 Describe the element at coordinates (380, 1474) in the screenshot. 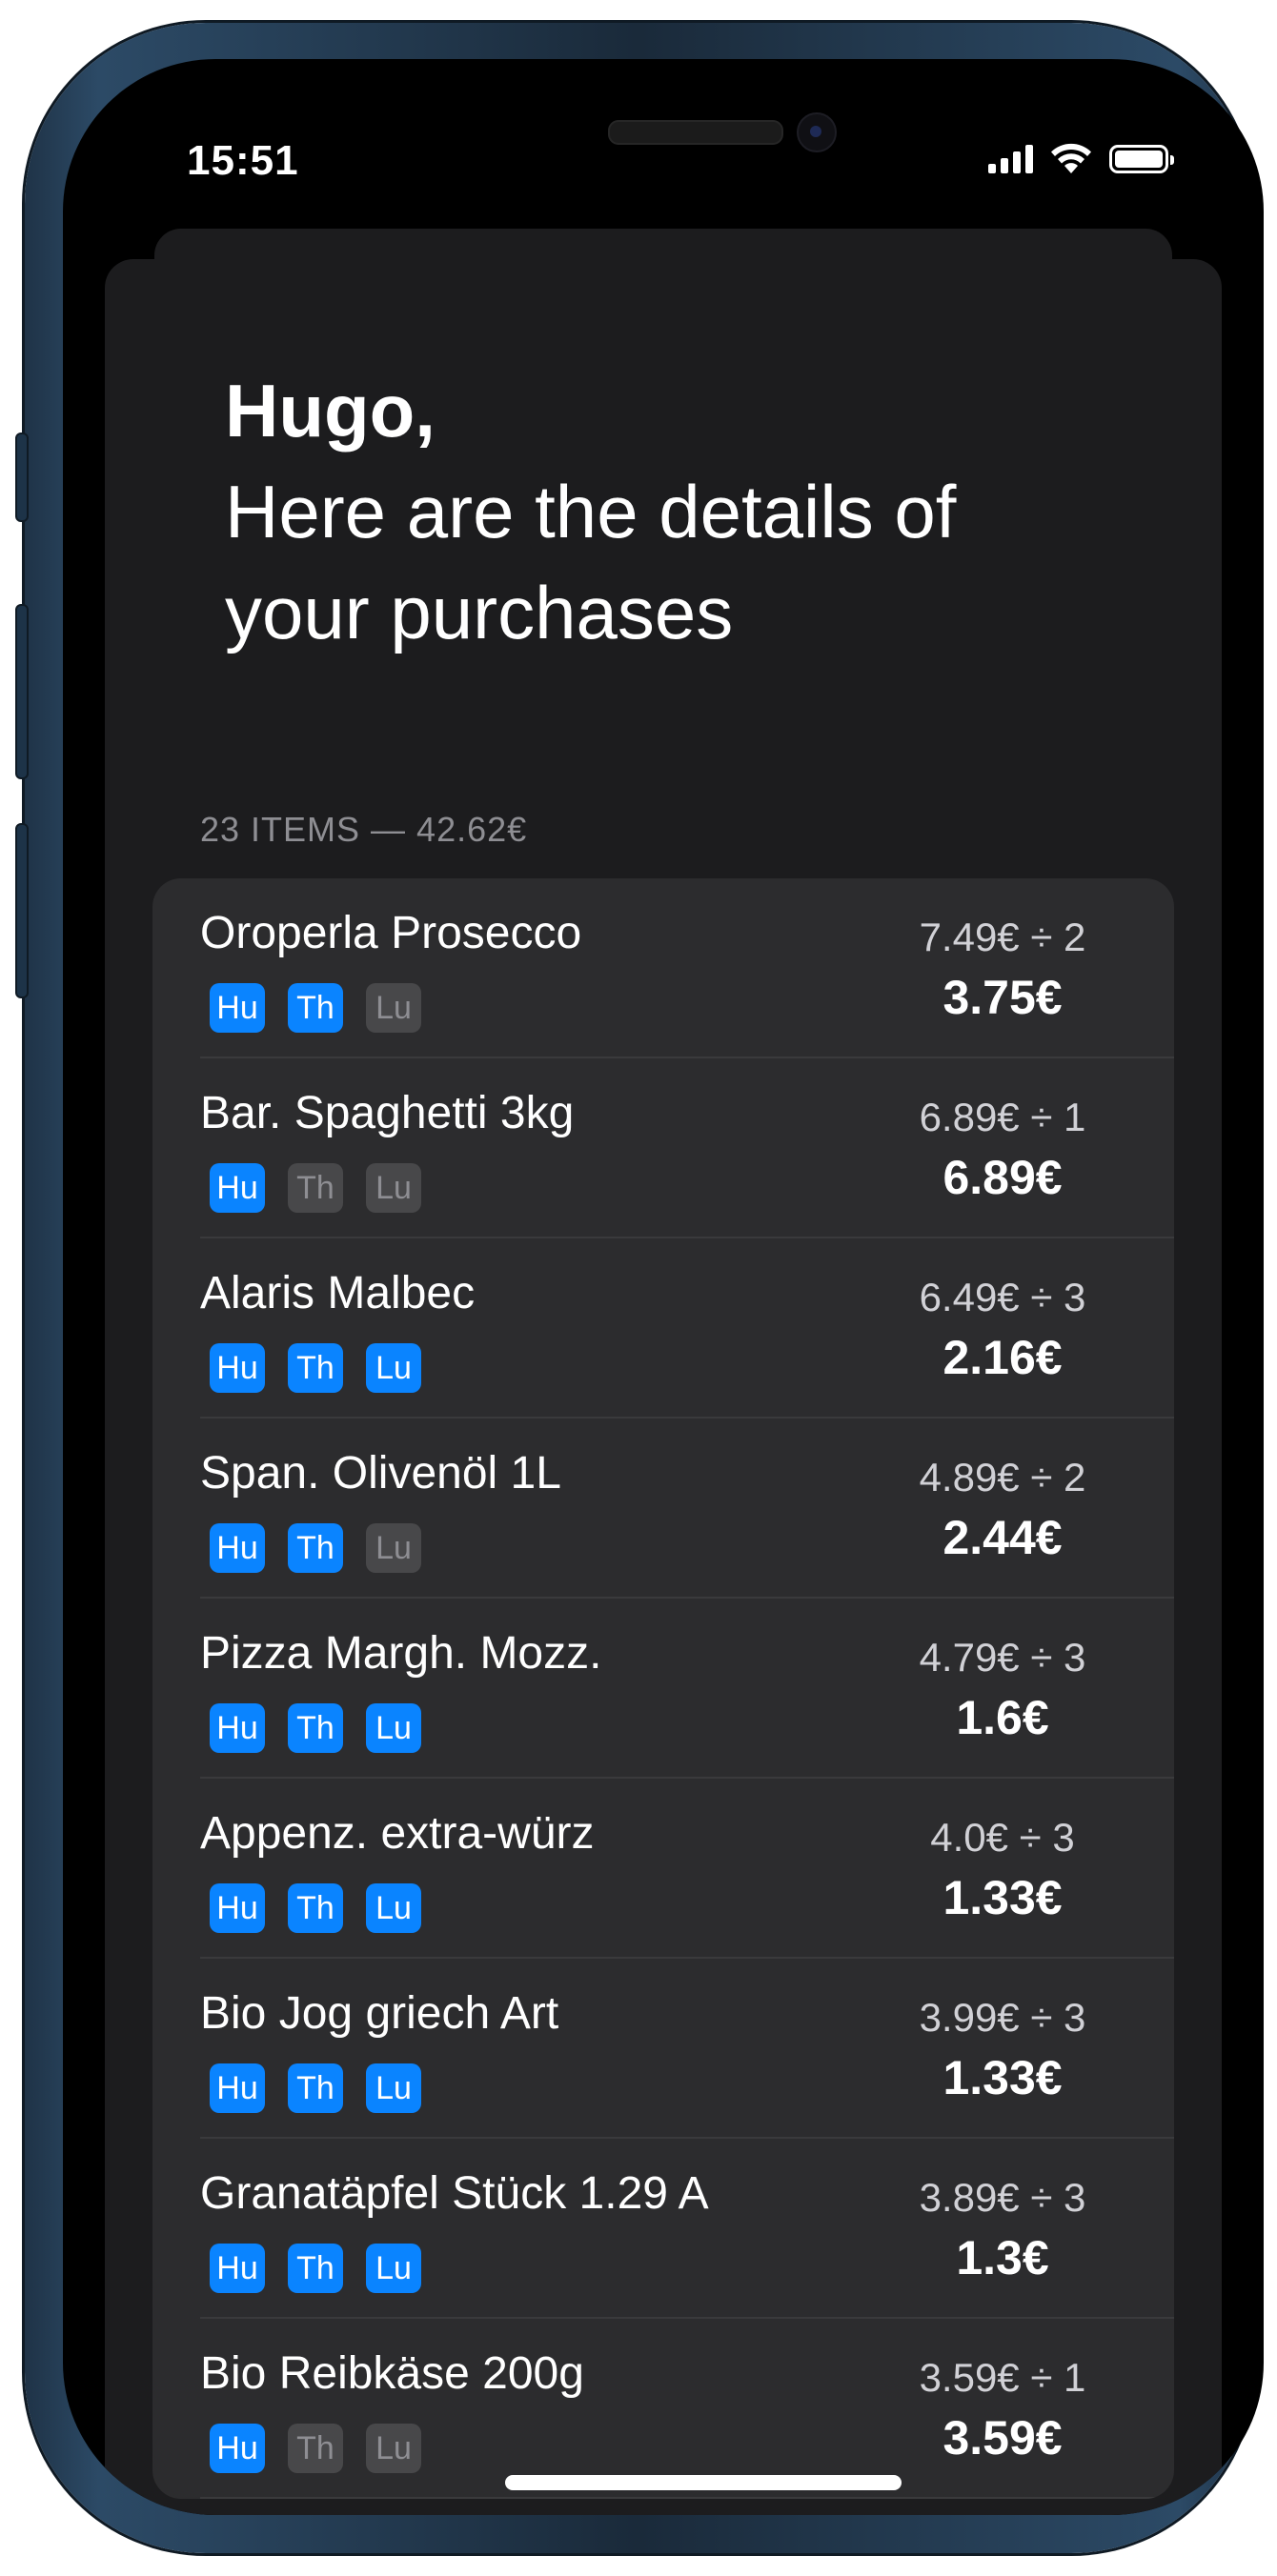

I see `item-name: Span. Olivenöl 1L` at that location.